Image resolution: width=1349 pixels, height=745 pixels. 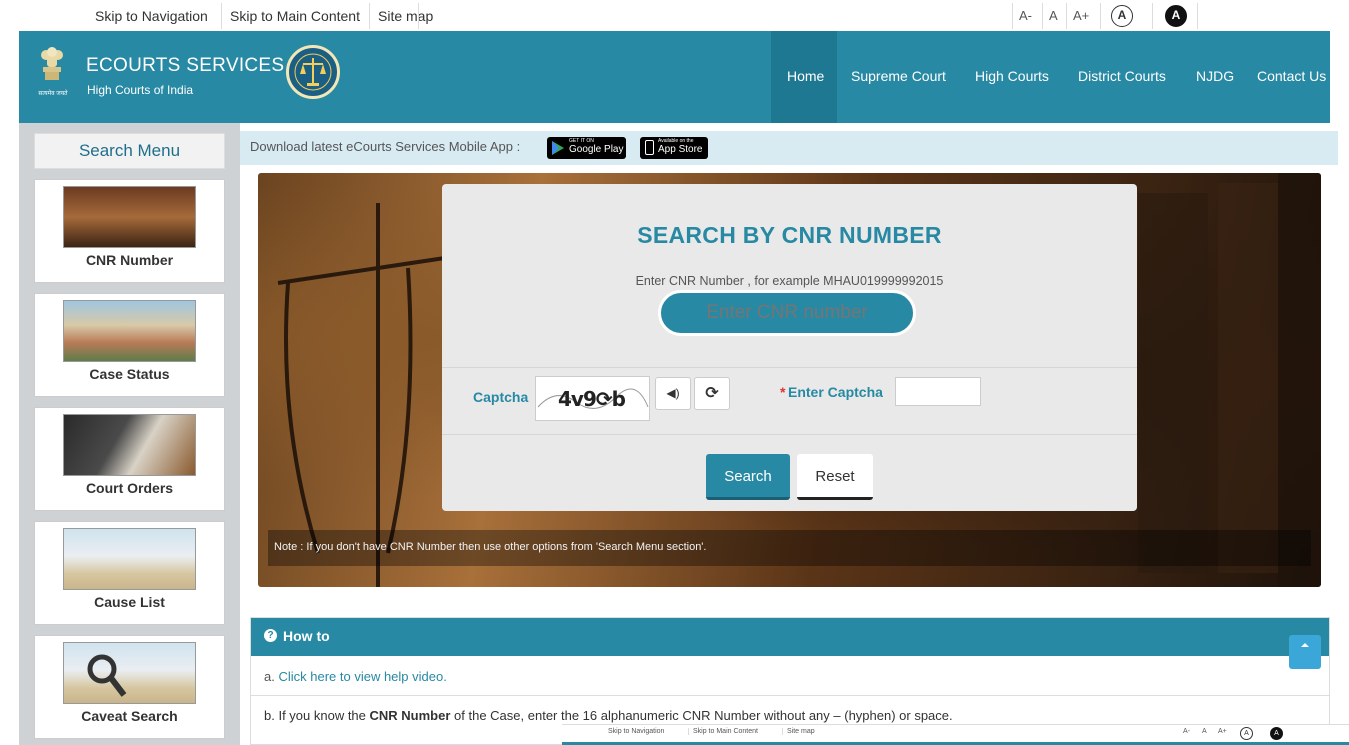 I want to click on menu-item-label: Court Orders, so click(x=129, y=488).